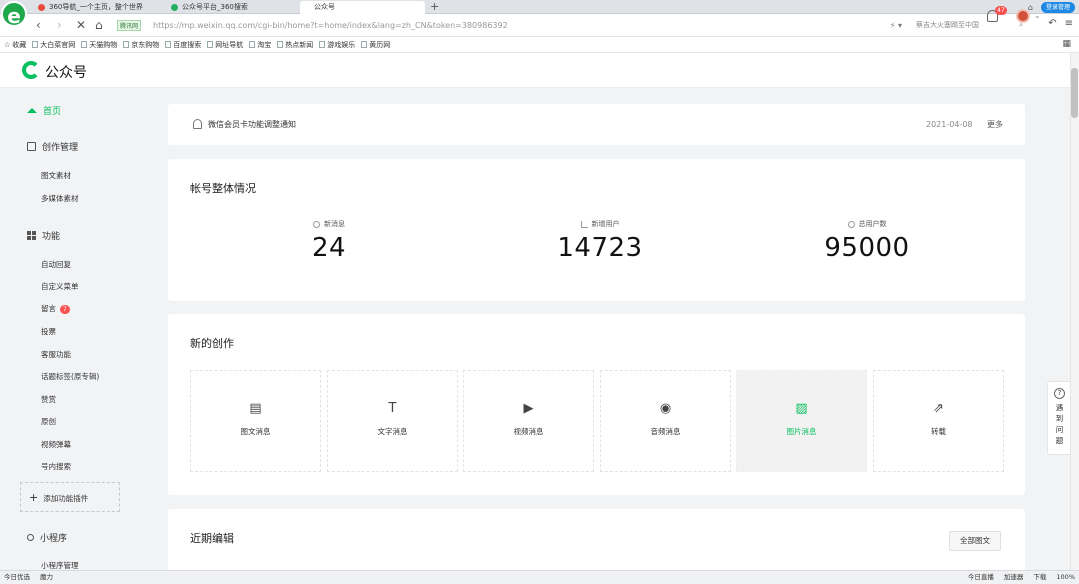  Describe the element at coordinates (255, 408) in the screenshot. I see `article-icon: ▤` at that location.